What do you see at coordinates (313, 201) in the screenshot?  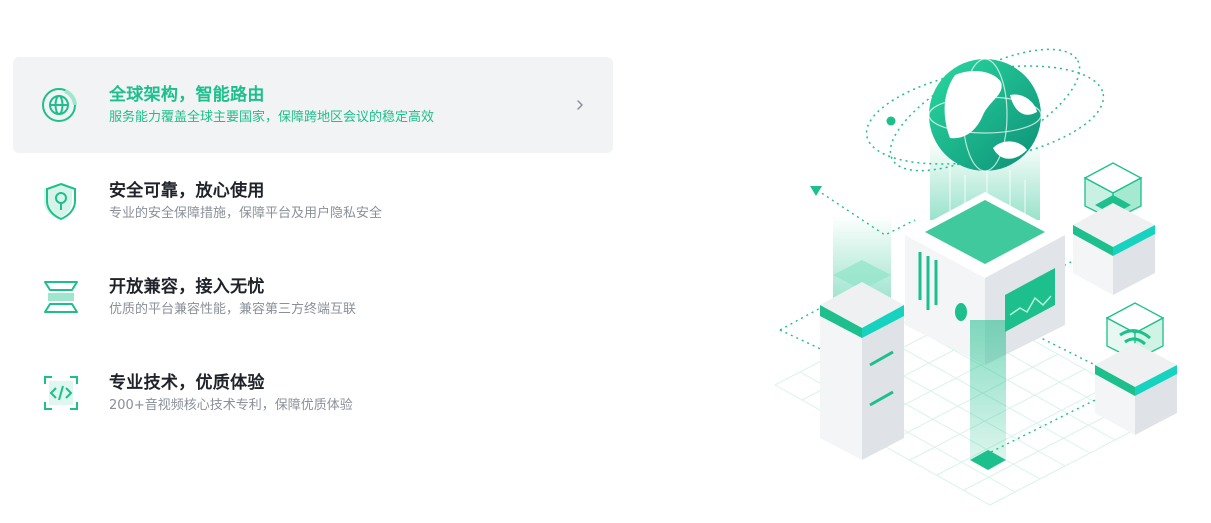 I see `feature-item-security: 安全可靠，放心使用 专业的安全保障措施，保障平台及用户隐私安全` at bounding box center [313, 201].